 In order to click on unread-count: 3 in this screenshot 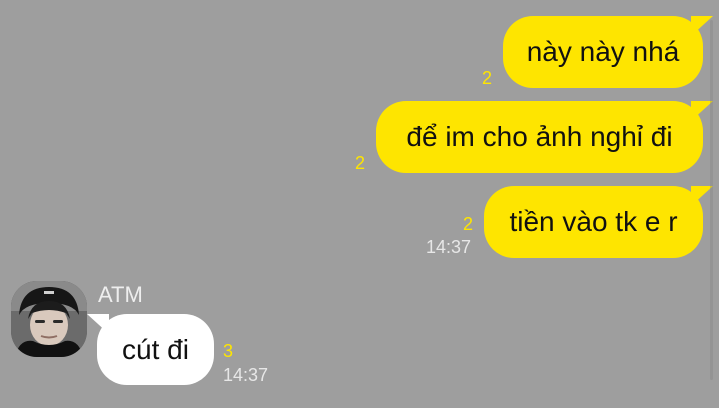, I will do `click(228, 351)`.